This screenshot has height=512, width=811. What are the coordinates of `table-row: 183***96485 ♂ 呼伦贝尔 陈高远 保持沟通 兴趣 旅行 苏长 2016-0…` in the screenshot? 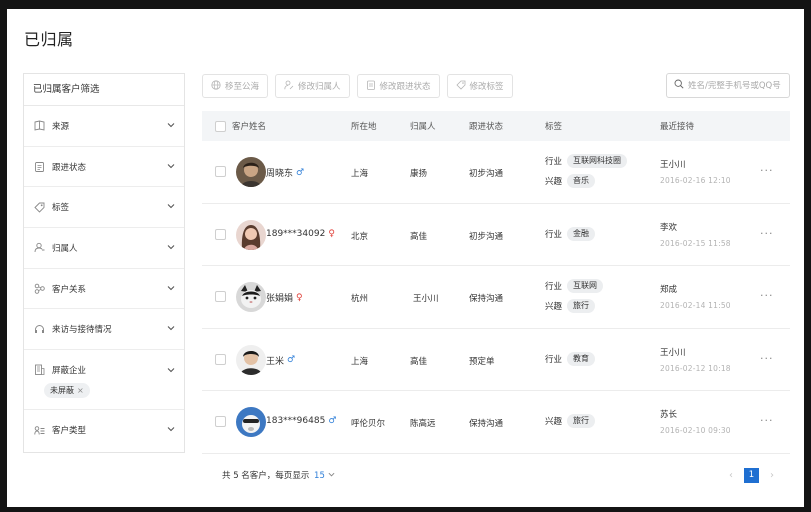 It's located at (496, 422).